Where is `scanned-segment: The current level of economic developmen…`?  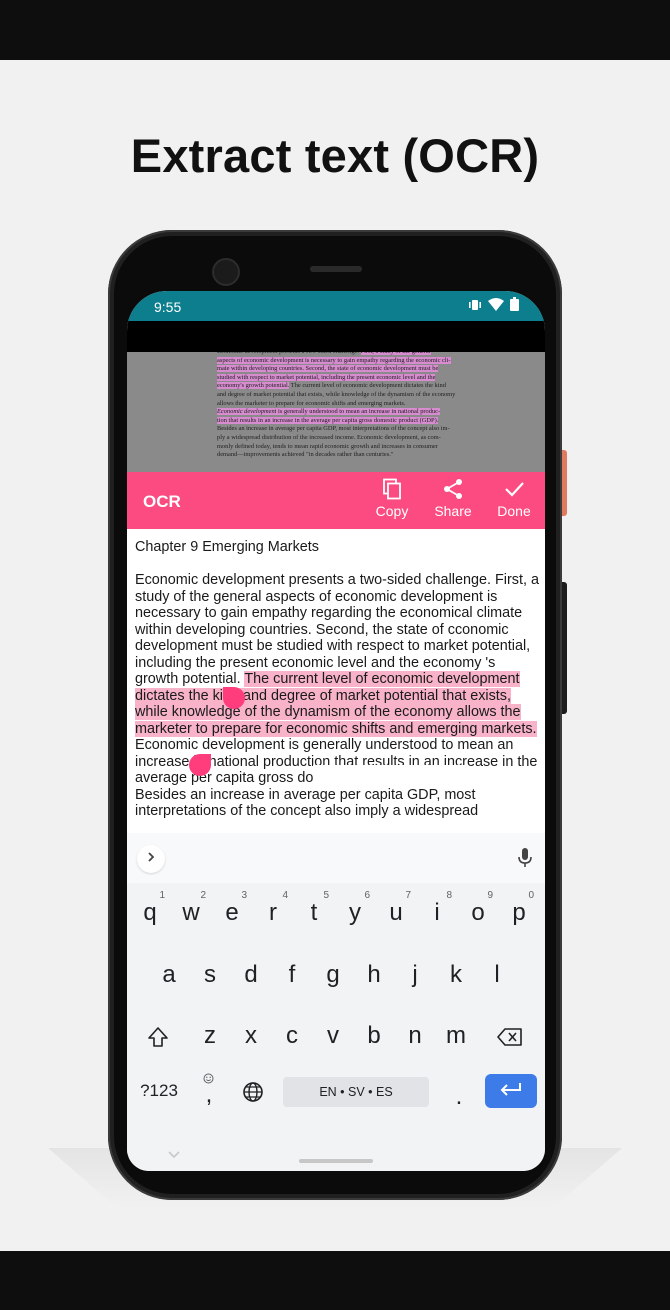
scanned-segment: The current level of economic developmen… is located at coordinates (367, 386).